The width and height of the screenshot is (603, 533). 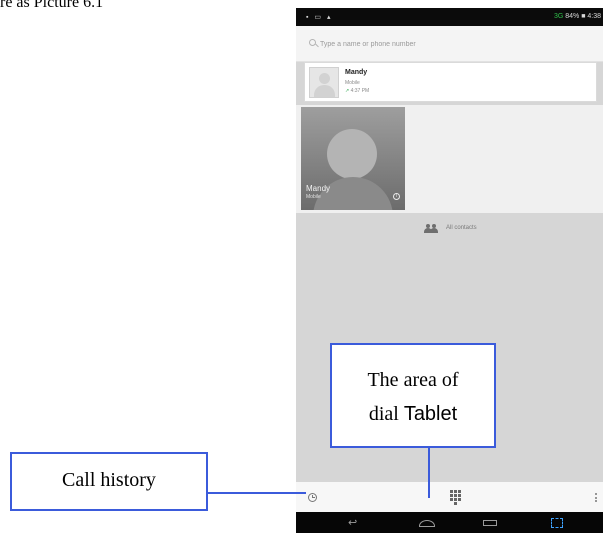 I want to click on contacts-icon, so click(x=431, y=228).